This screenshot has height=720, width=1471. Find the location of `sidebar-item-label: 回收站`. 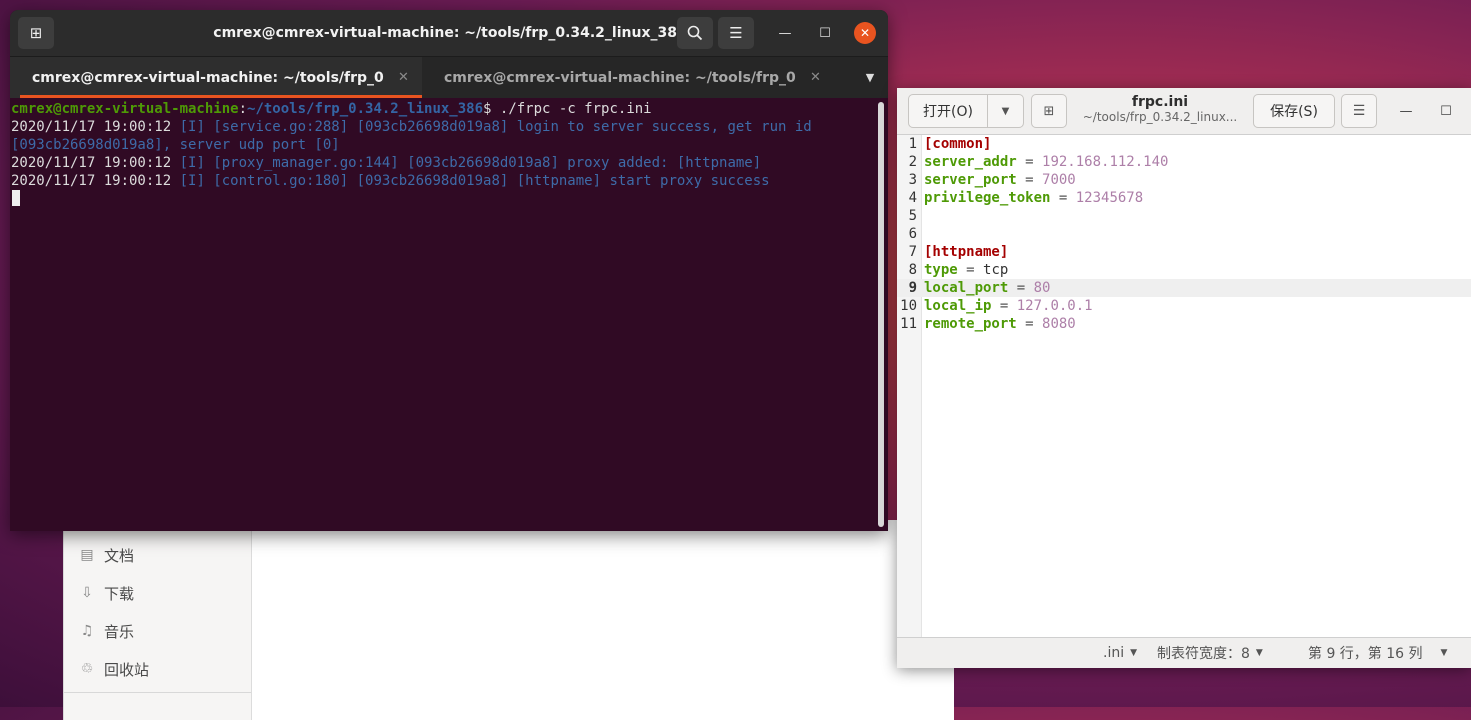

sidebar-item-label: 回收站 is located at coordinates (127, 669).